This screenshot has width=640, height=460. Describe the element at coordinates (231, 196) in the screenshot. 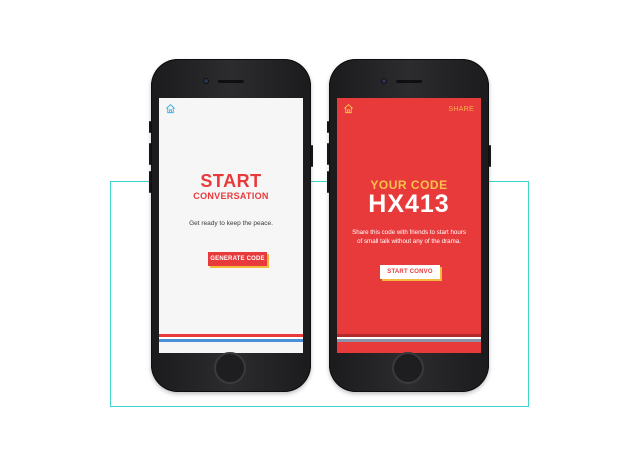

I see `conversation-title: CONVERSATION` at that location.